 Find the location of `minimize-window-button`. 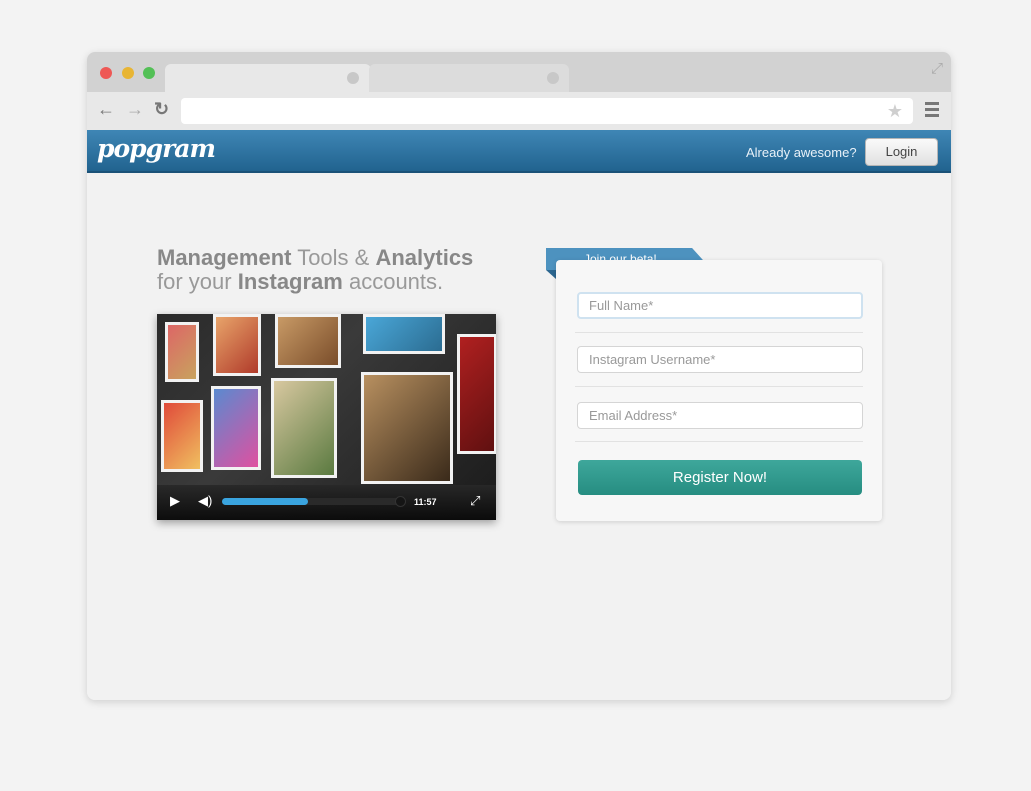

minimize-window-button is located at coordinates (128, 73).